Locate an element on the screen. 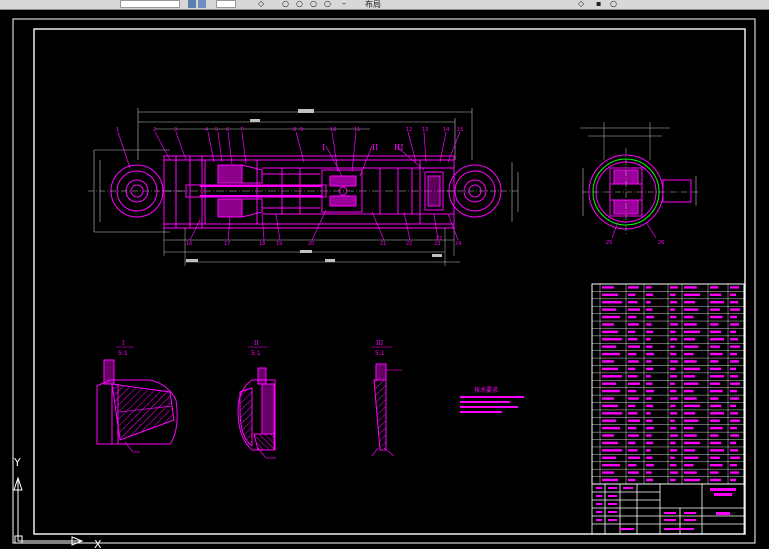 The height and width of the screenshot is (549, 769). balloon-16: 16 is located at coordinates (189, 244).